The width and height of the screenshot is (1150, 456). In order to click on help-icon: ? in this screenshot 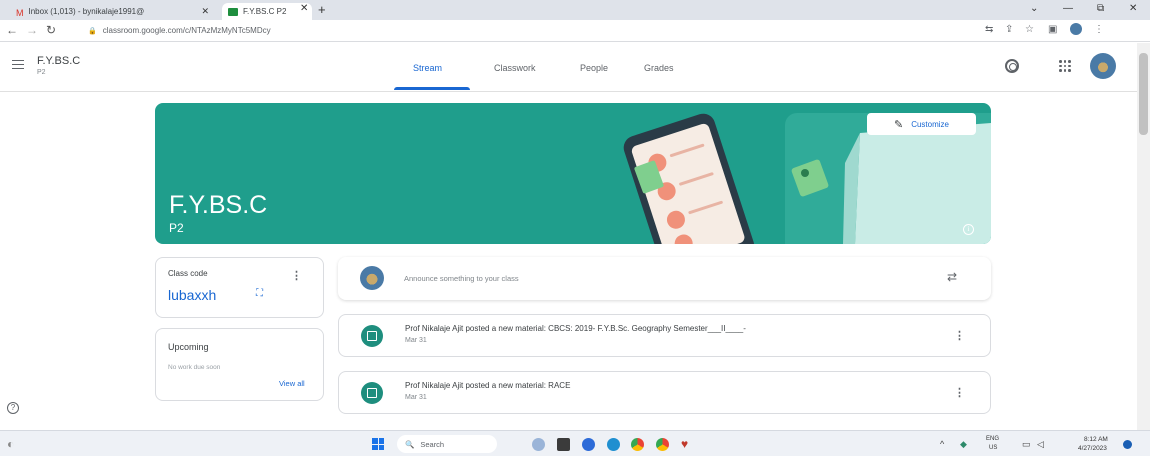, I will do `click(13, 408)`.